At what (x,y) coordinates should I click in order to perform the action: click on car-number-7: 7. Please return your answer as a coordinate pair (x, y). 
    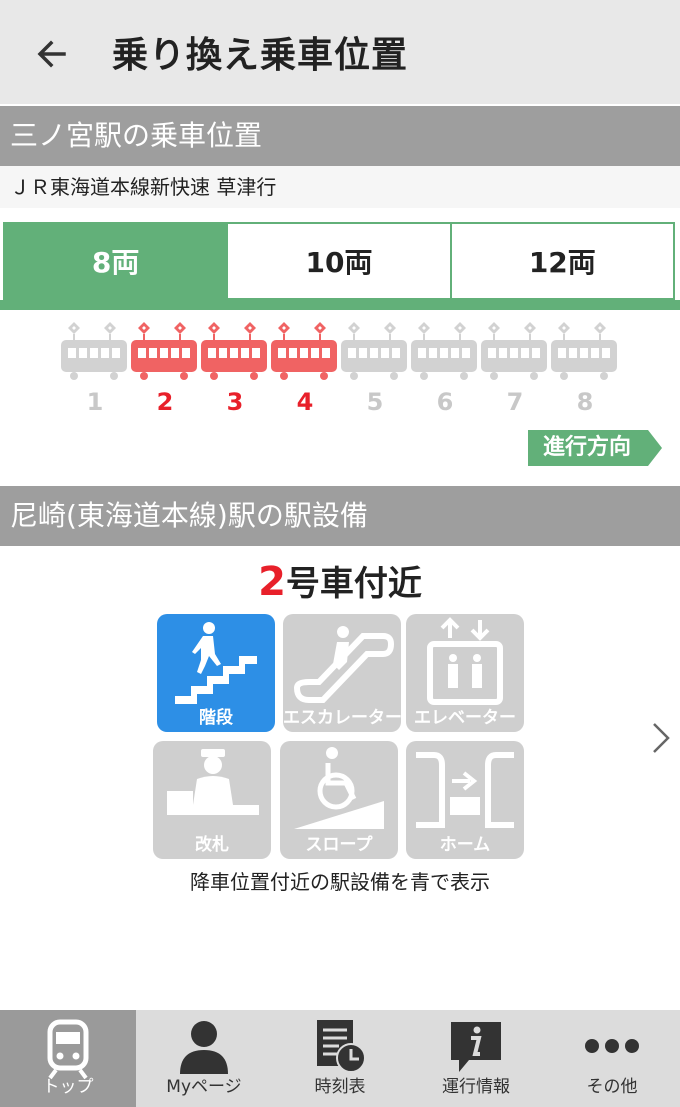
    Looking at the image, I should click on (515, 402).